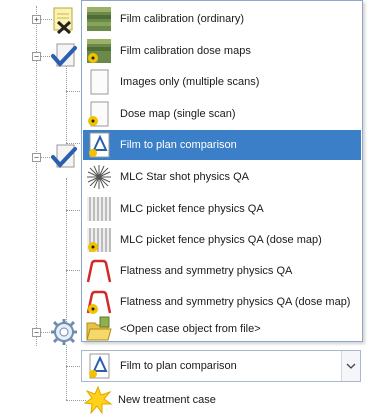 The width and height of the screenshot is (369, 416). I want to click on option-label: MLC Star shot physics QA, so click(184, 177).